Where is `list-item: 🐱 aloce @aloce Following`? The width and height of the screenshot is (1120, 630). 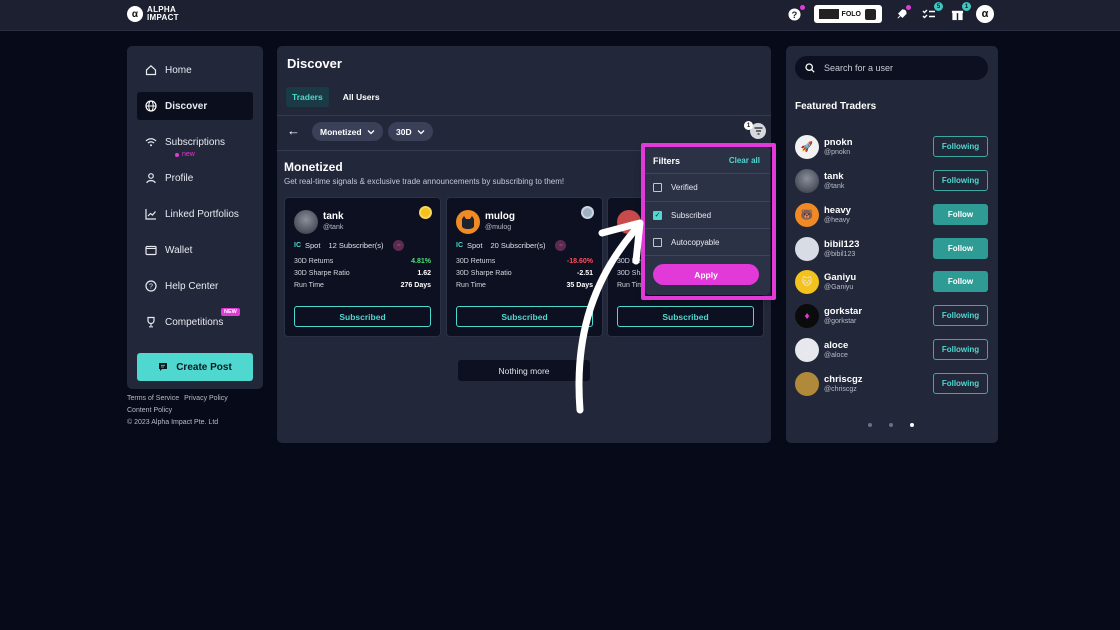
list-item: 🐱 aloce @aloce Following is located at coordinates (891, 351).